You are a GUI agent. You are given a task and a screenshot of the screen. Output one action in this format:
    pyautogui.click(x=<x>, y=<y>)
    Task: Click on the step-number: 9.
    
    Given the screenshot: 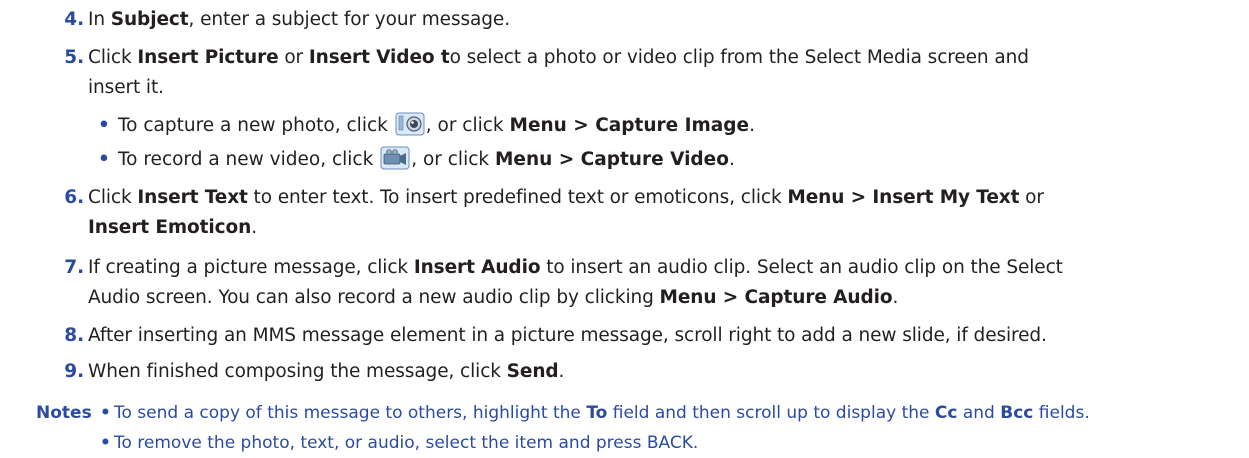 What is the action you would take?
    pyautogui.click(x=74, y=371)
    